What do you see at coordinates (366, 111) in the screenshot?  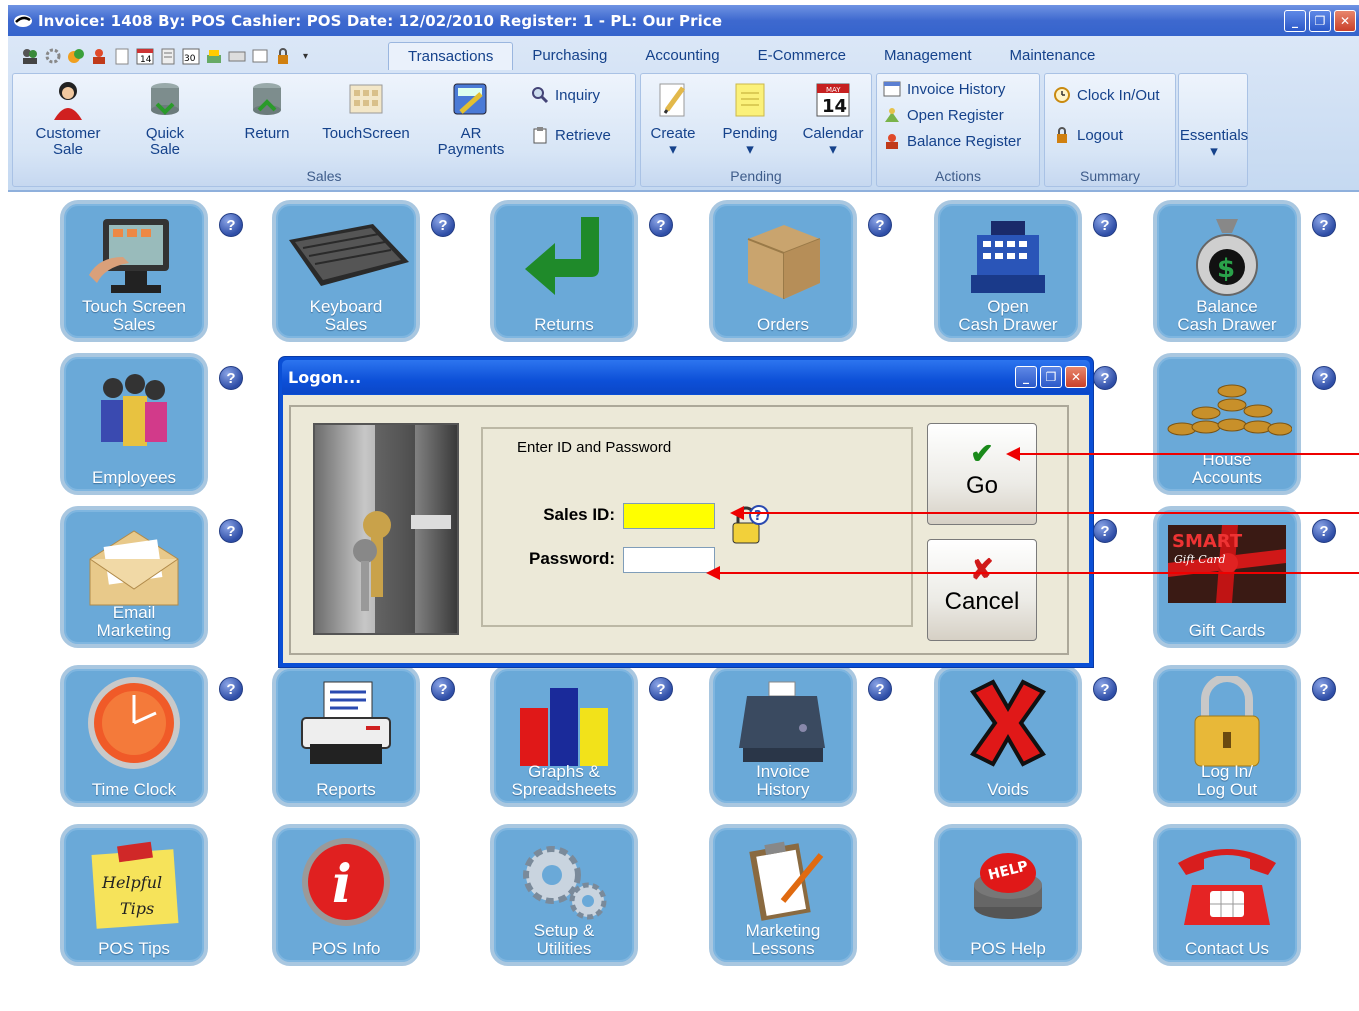 I see `touchscreen-button: TouchScreen` at bounding box center [366, 111].